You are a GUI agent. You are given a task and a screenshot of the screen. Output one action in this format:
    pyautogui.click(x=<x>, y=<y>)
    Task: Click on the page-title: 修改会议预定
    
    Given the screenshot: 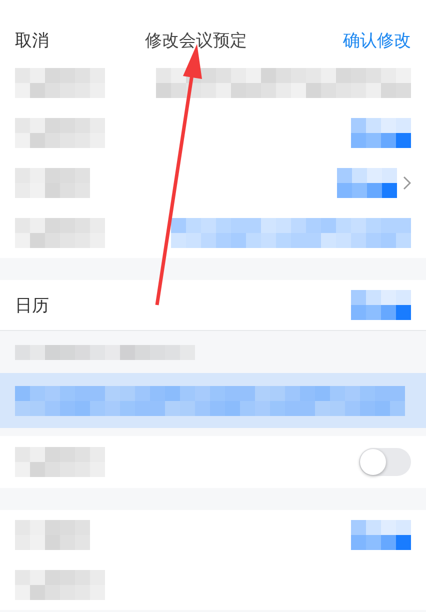 What is the action you would take?
    pyautogui.click(x=196, y=41)
    